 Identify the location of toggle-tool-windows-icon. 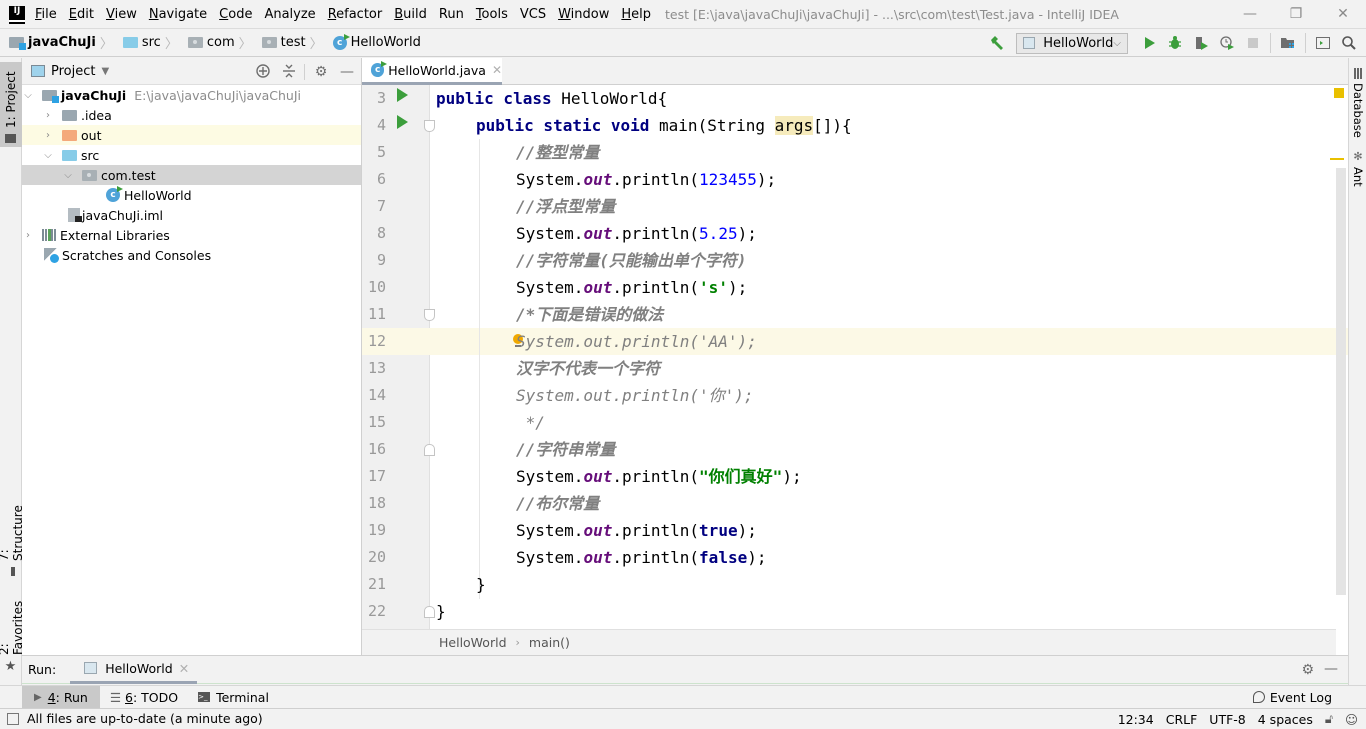
(13, 718).